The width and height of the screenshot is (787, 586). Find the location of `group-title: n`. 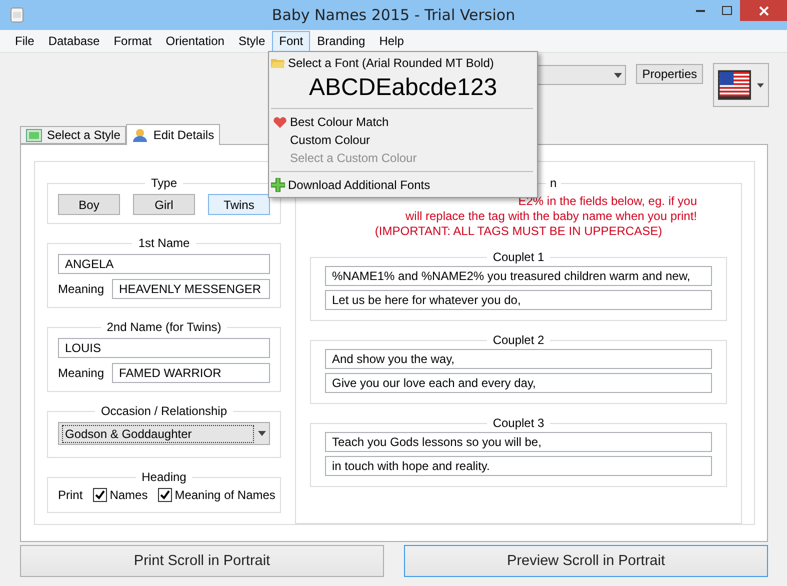

group-title: n is located at coordinates (553, 183).